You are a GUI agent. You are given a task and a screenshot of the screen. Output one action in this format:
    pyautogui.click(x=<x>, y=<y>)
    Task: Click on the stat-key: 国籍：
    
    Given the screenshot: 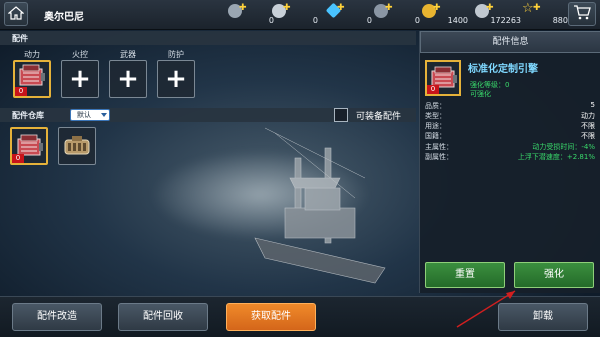 What is the action you would take?
    pyautogui.click(x=435, y=136)
    